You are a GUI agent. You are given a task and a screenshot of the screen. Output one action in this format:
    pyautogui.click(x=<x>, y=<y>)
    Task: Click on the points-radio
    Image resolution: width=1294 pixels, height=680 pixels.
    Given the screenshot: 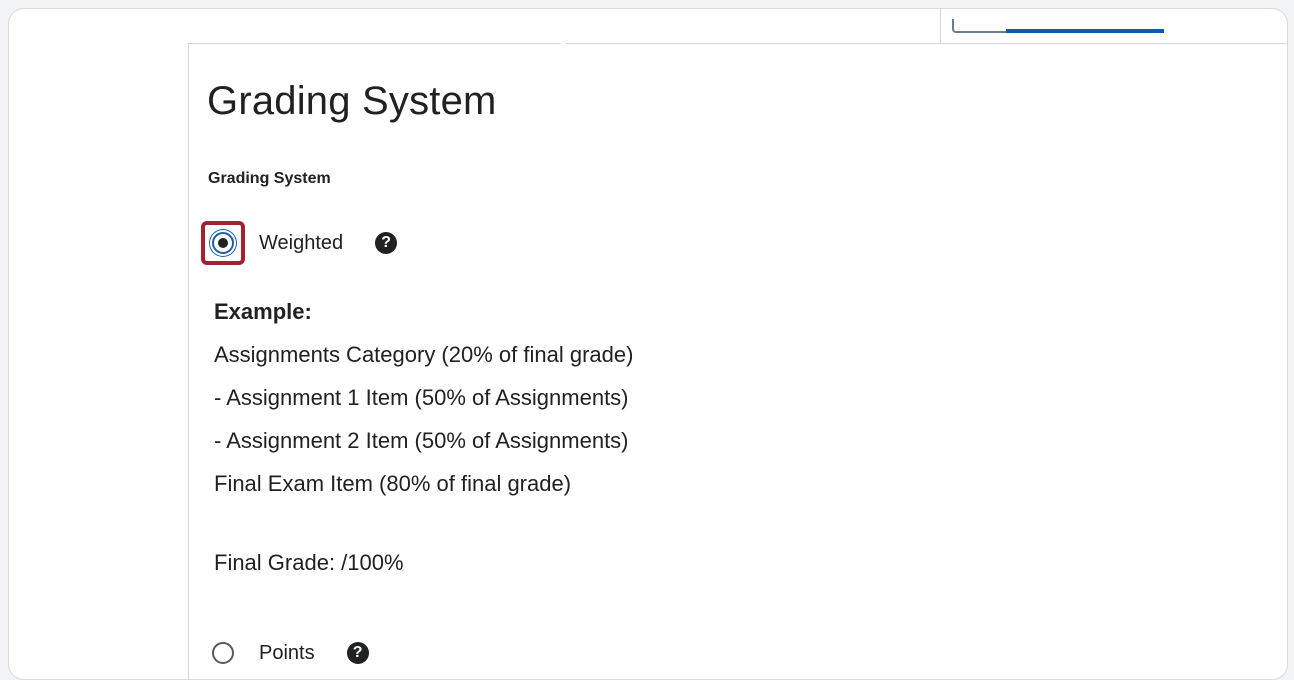 What is the action you would take?
    pyautogui.click(x=223, y=653)
    